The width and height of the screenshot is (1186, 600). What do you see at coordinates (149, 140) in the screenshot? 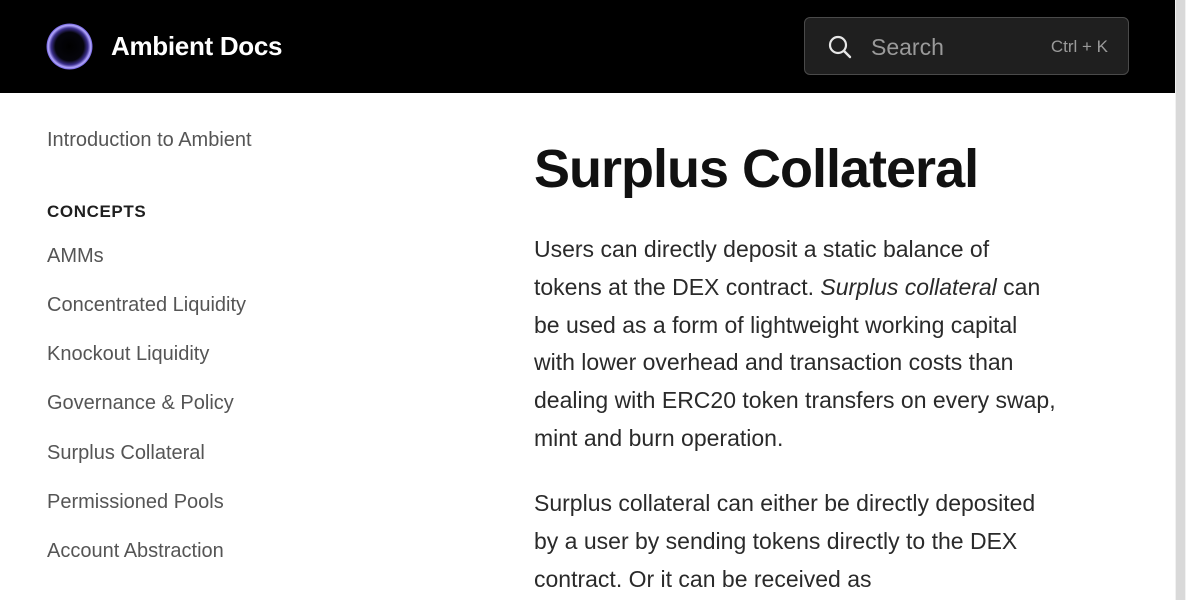
I see `sidebar-item-introduction: Introduction to Ambient` at bounding box center [149, 140].